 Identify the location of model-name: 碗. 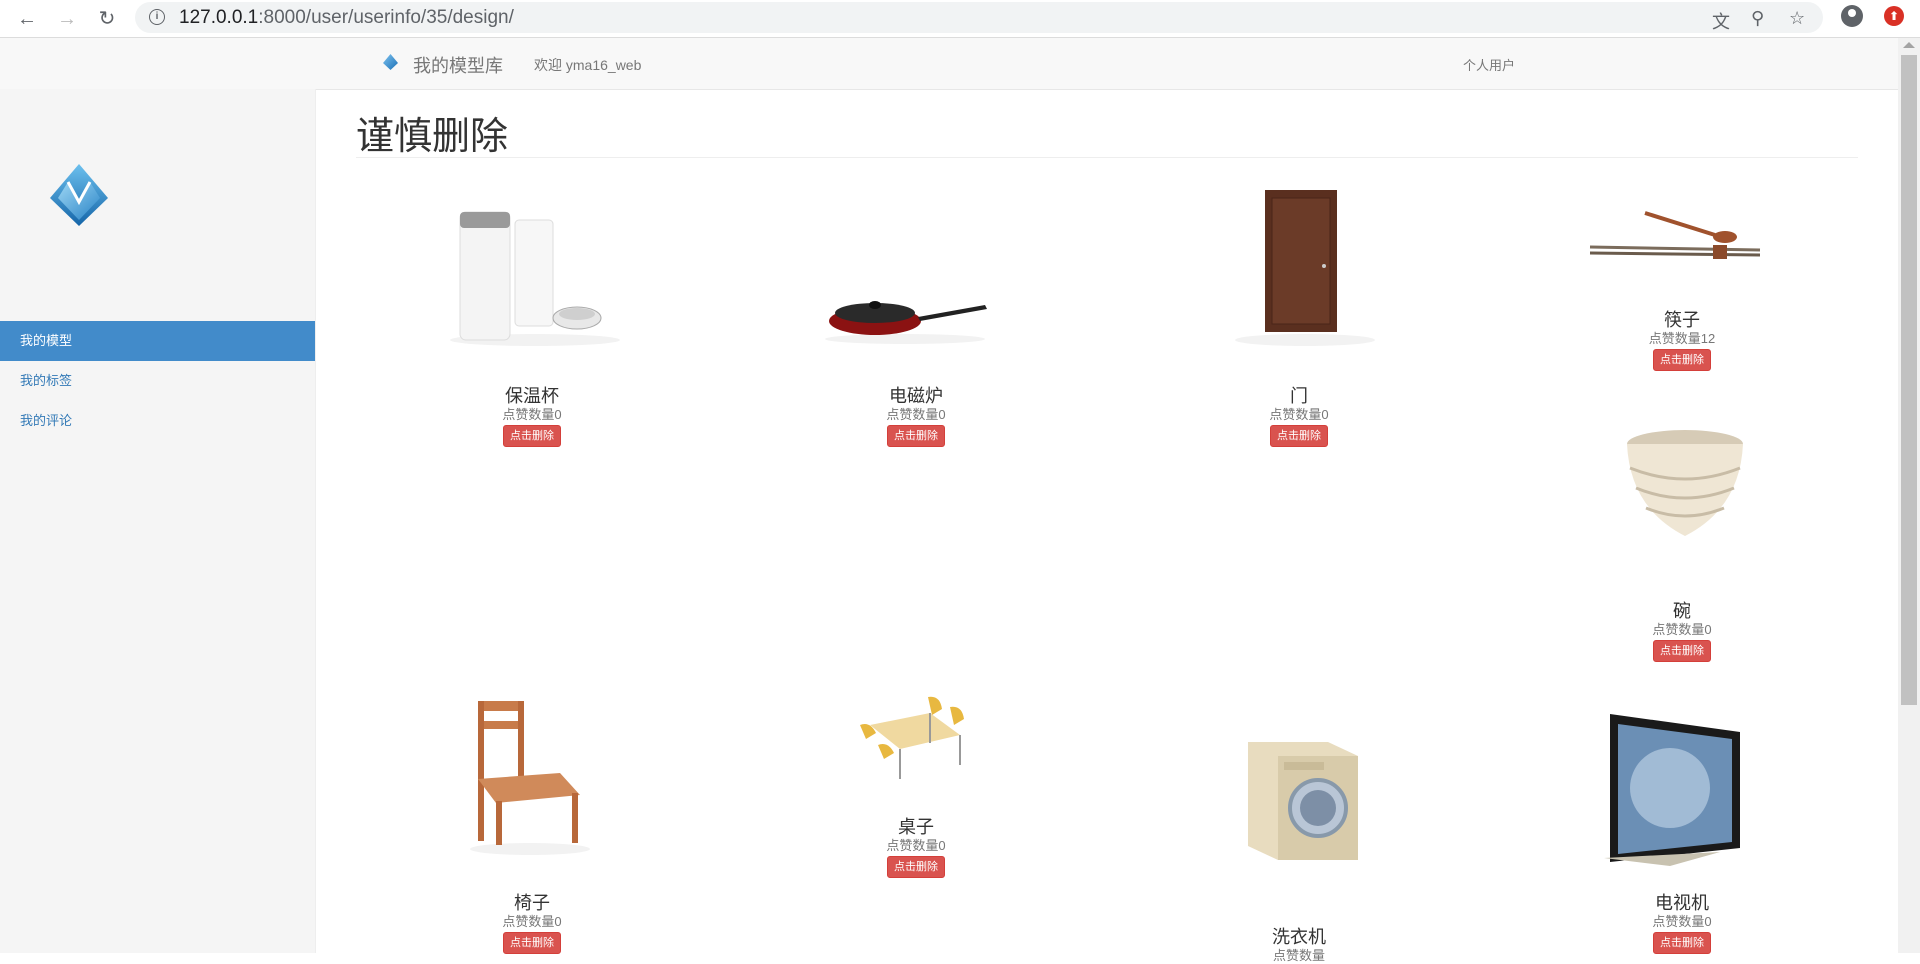
(1682, 611).